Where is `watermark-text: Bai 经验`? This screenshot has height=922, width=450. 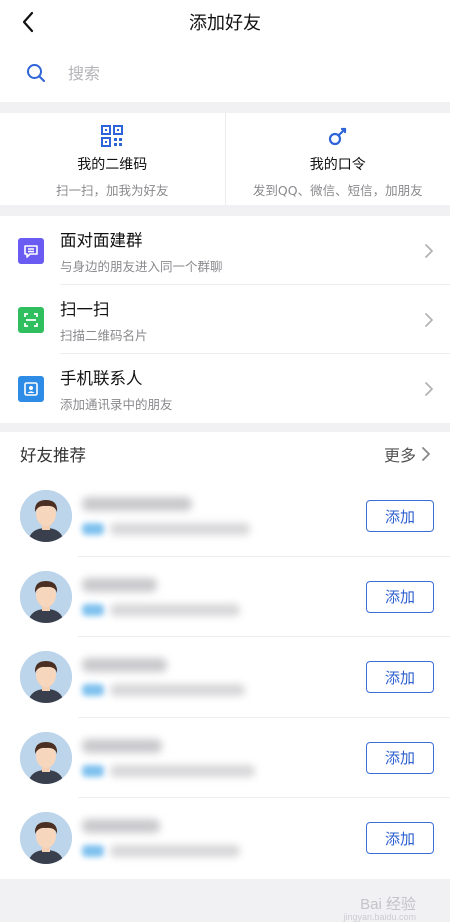
watermark-text: Bai 经验 is located at coordinates (388, 903).